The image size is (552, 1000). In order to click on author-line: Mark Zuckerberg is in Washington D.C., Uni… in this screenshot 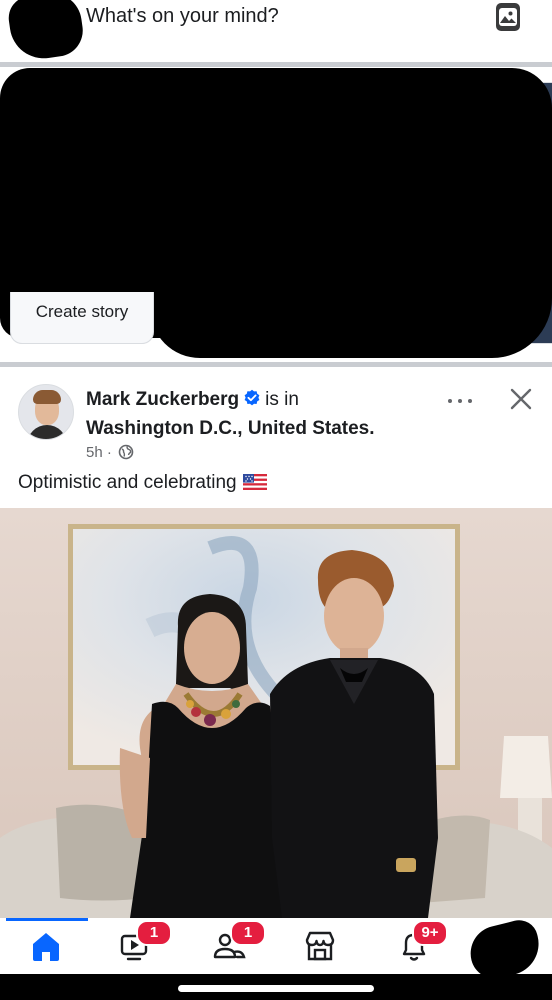, I will do `click(261, 414)`.